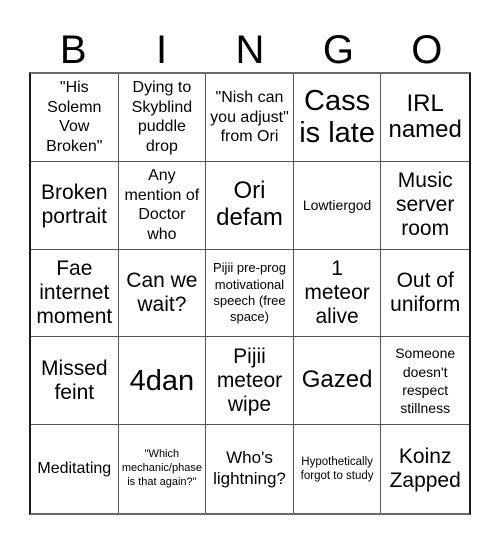  I want to click on bingo-cell: Koinz Zapped, so click(425, 469).